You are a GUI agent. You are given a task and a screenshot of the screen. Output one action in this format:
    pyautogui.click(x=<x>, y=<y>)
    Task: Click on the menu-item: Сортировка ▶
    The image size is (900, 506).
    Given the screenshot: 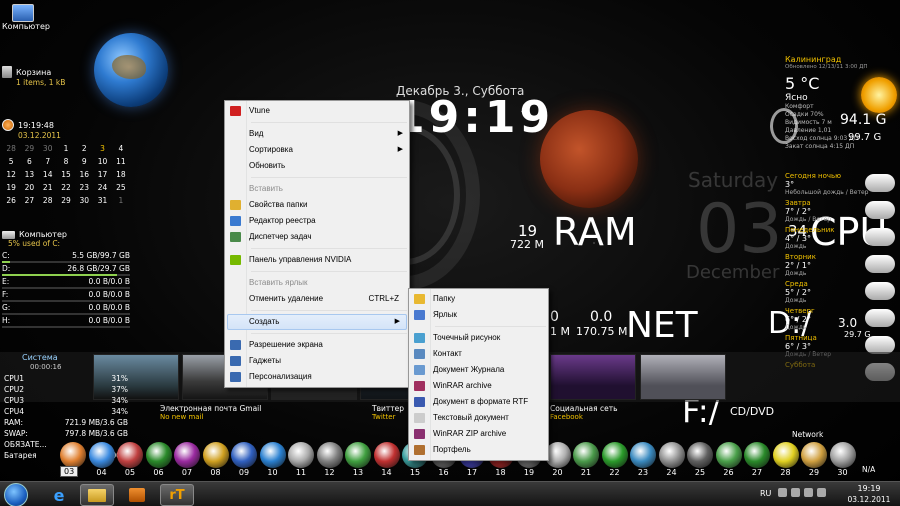 What is the action you would take?
    pyautogui.click(x=317, y=150)
    